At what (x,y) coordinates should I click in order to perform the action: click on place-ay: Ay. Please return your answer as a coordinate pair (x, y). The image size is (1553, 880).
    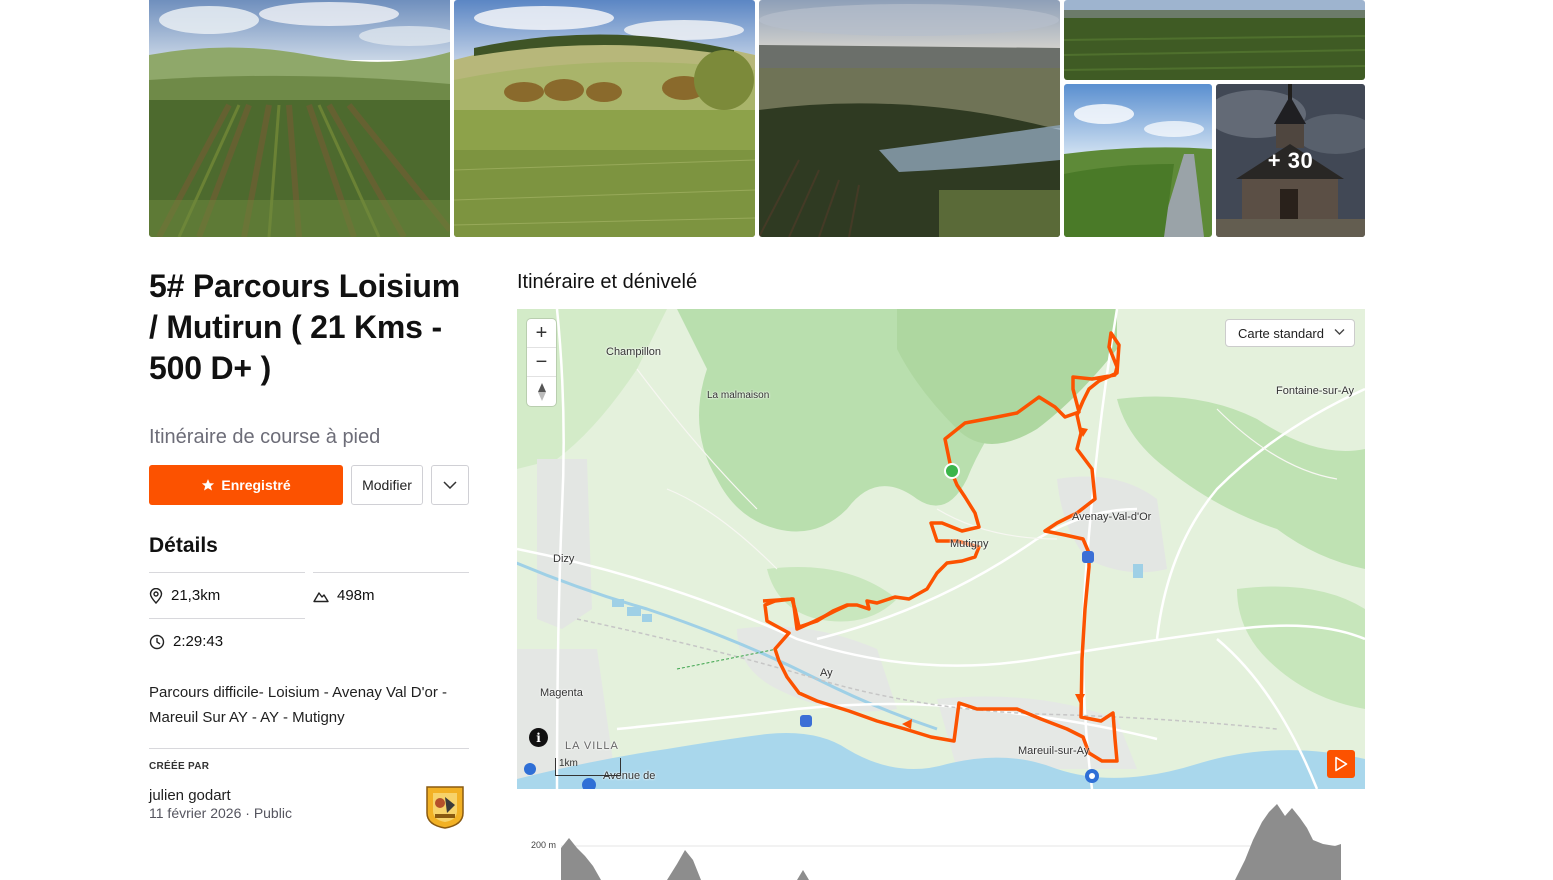
    Looking at the image, I should click on (826, 673).